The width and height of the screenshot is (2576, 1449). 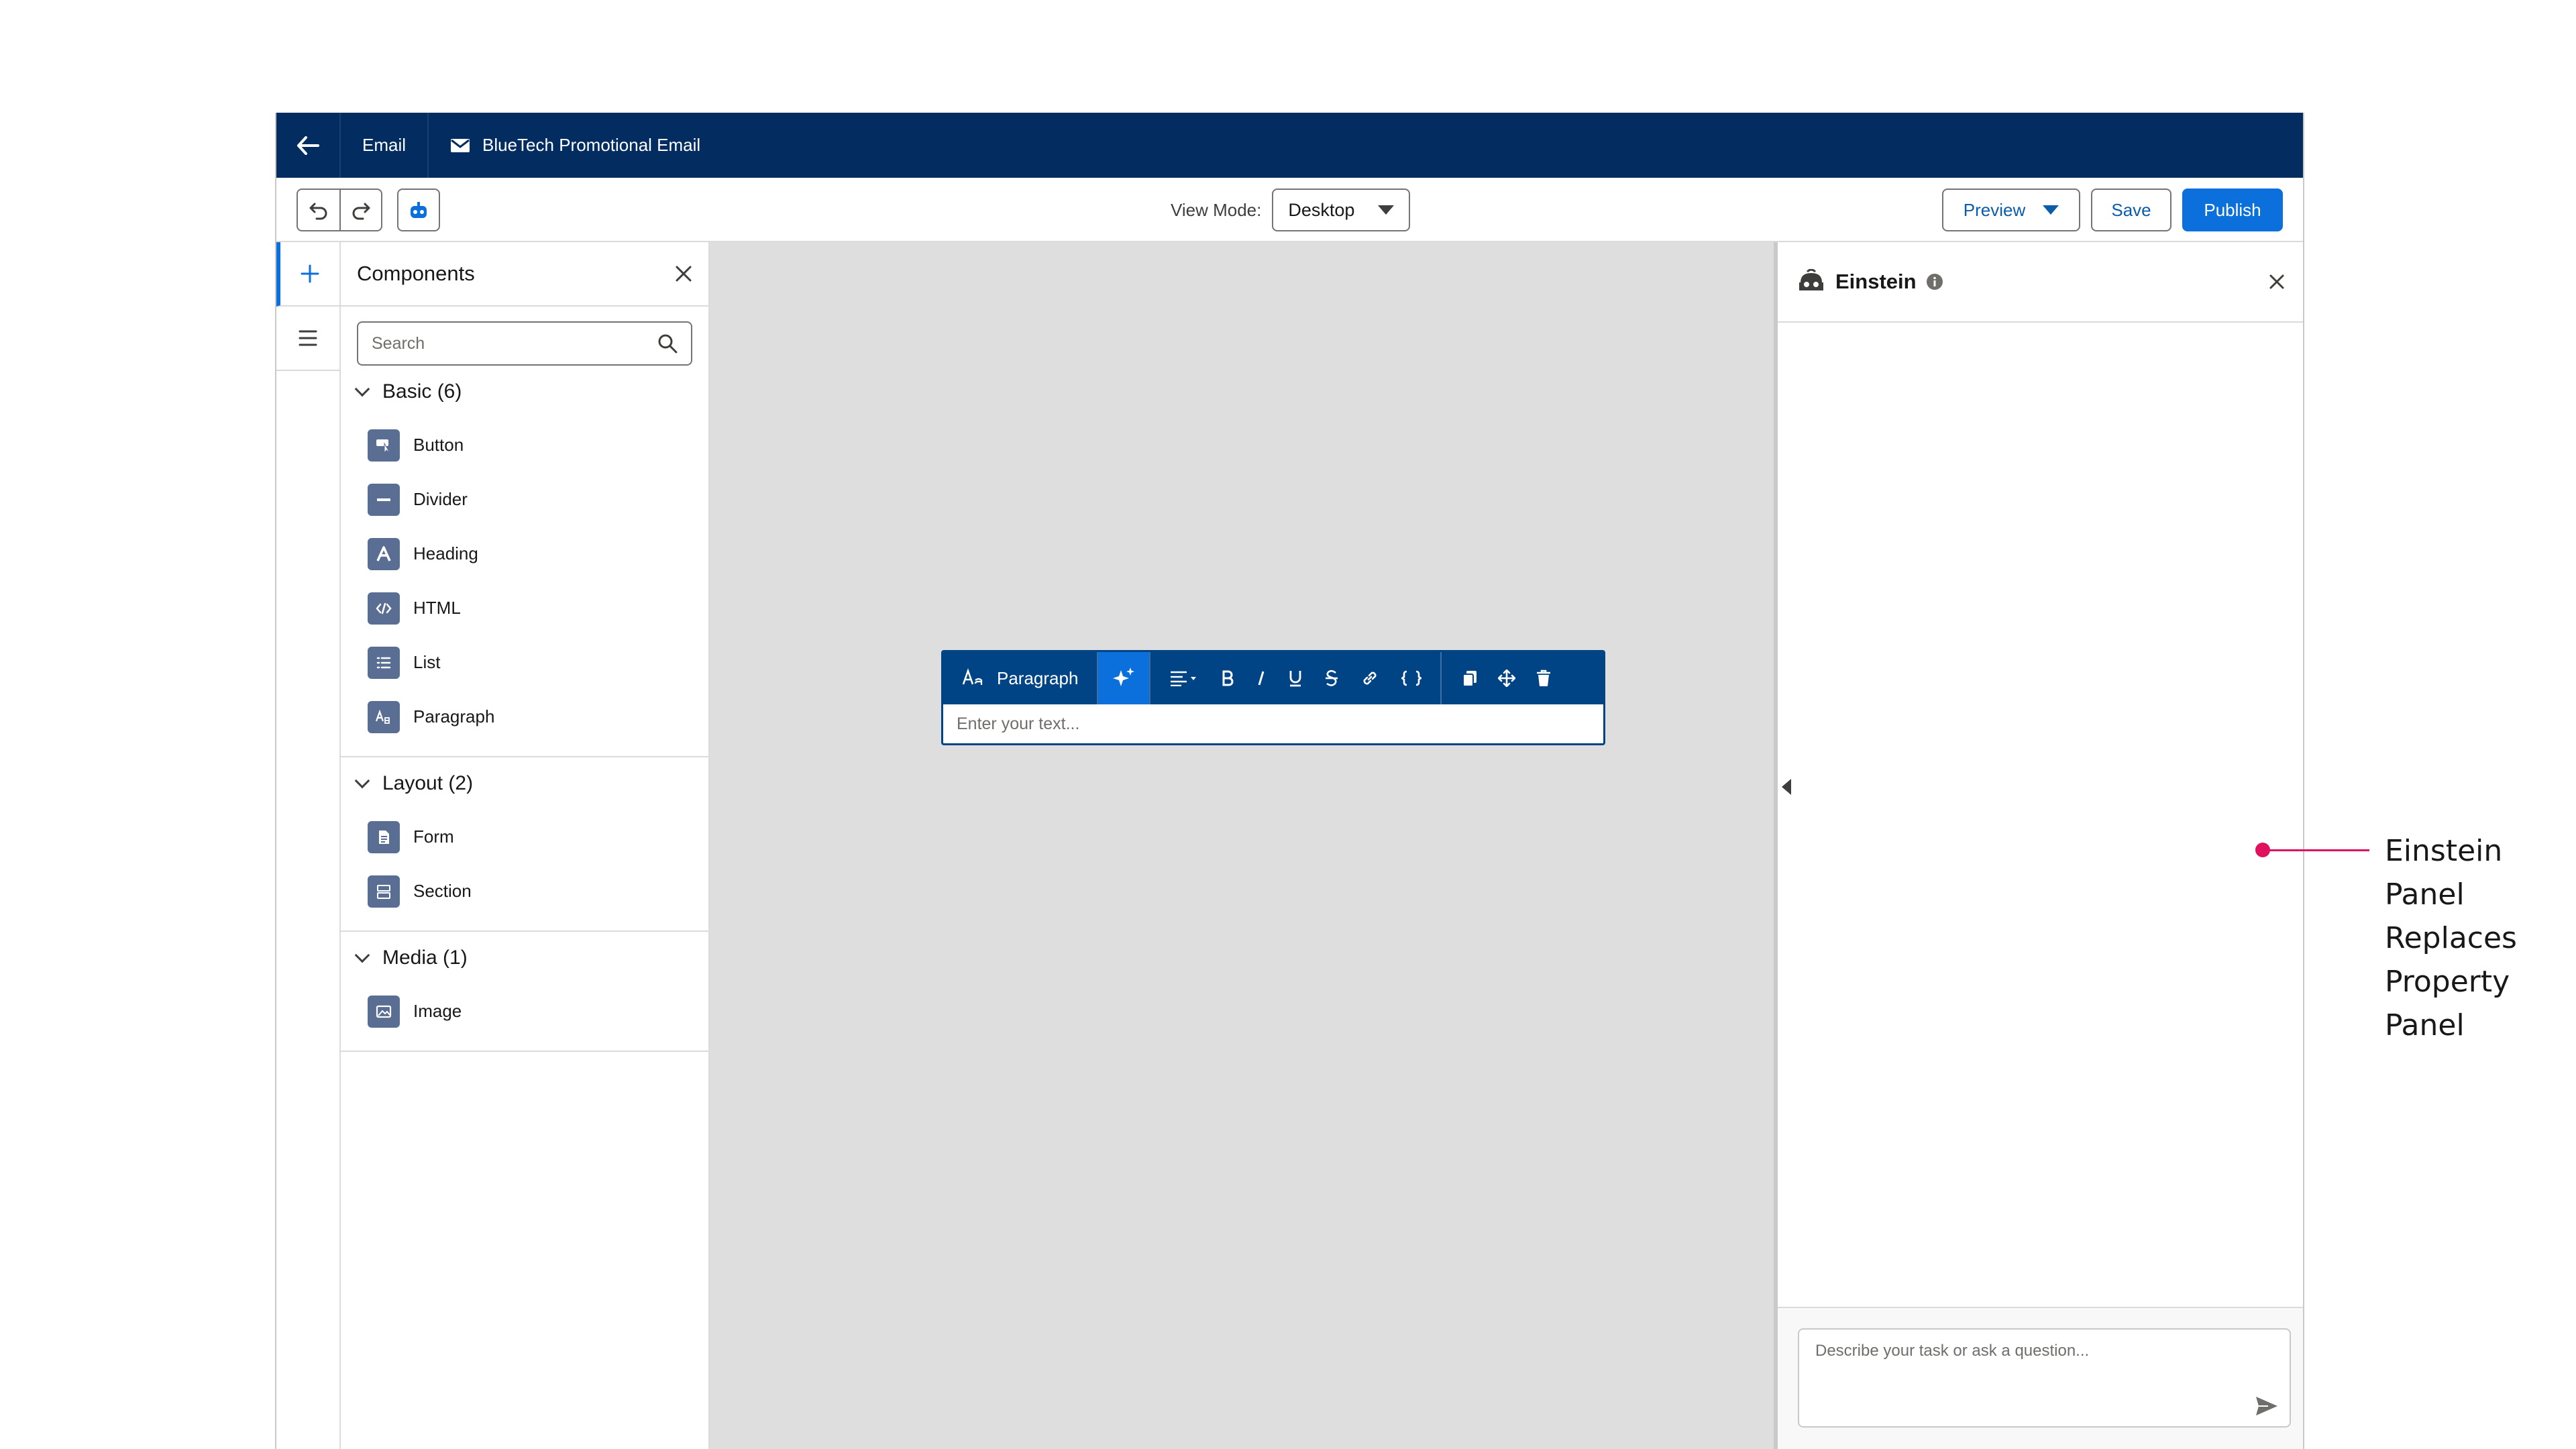 I want to click on annotation-line: Replaces, so click(x=2451, y=938).